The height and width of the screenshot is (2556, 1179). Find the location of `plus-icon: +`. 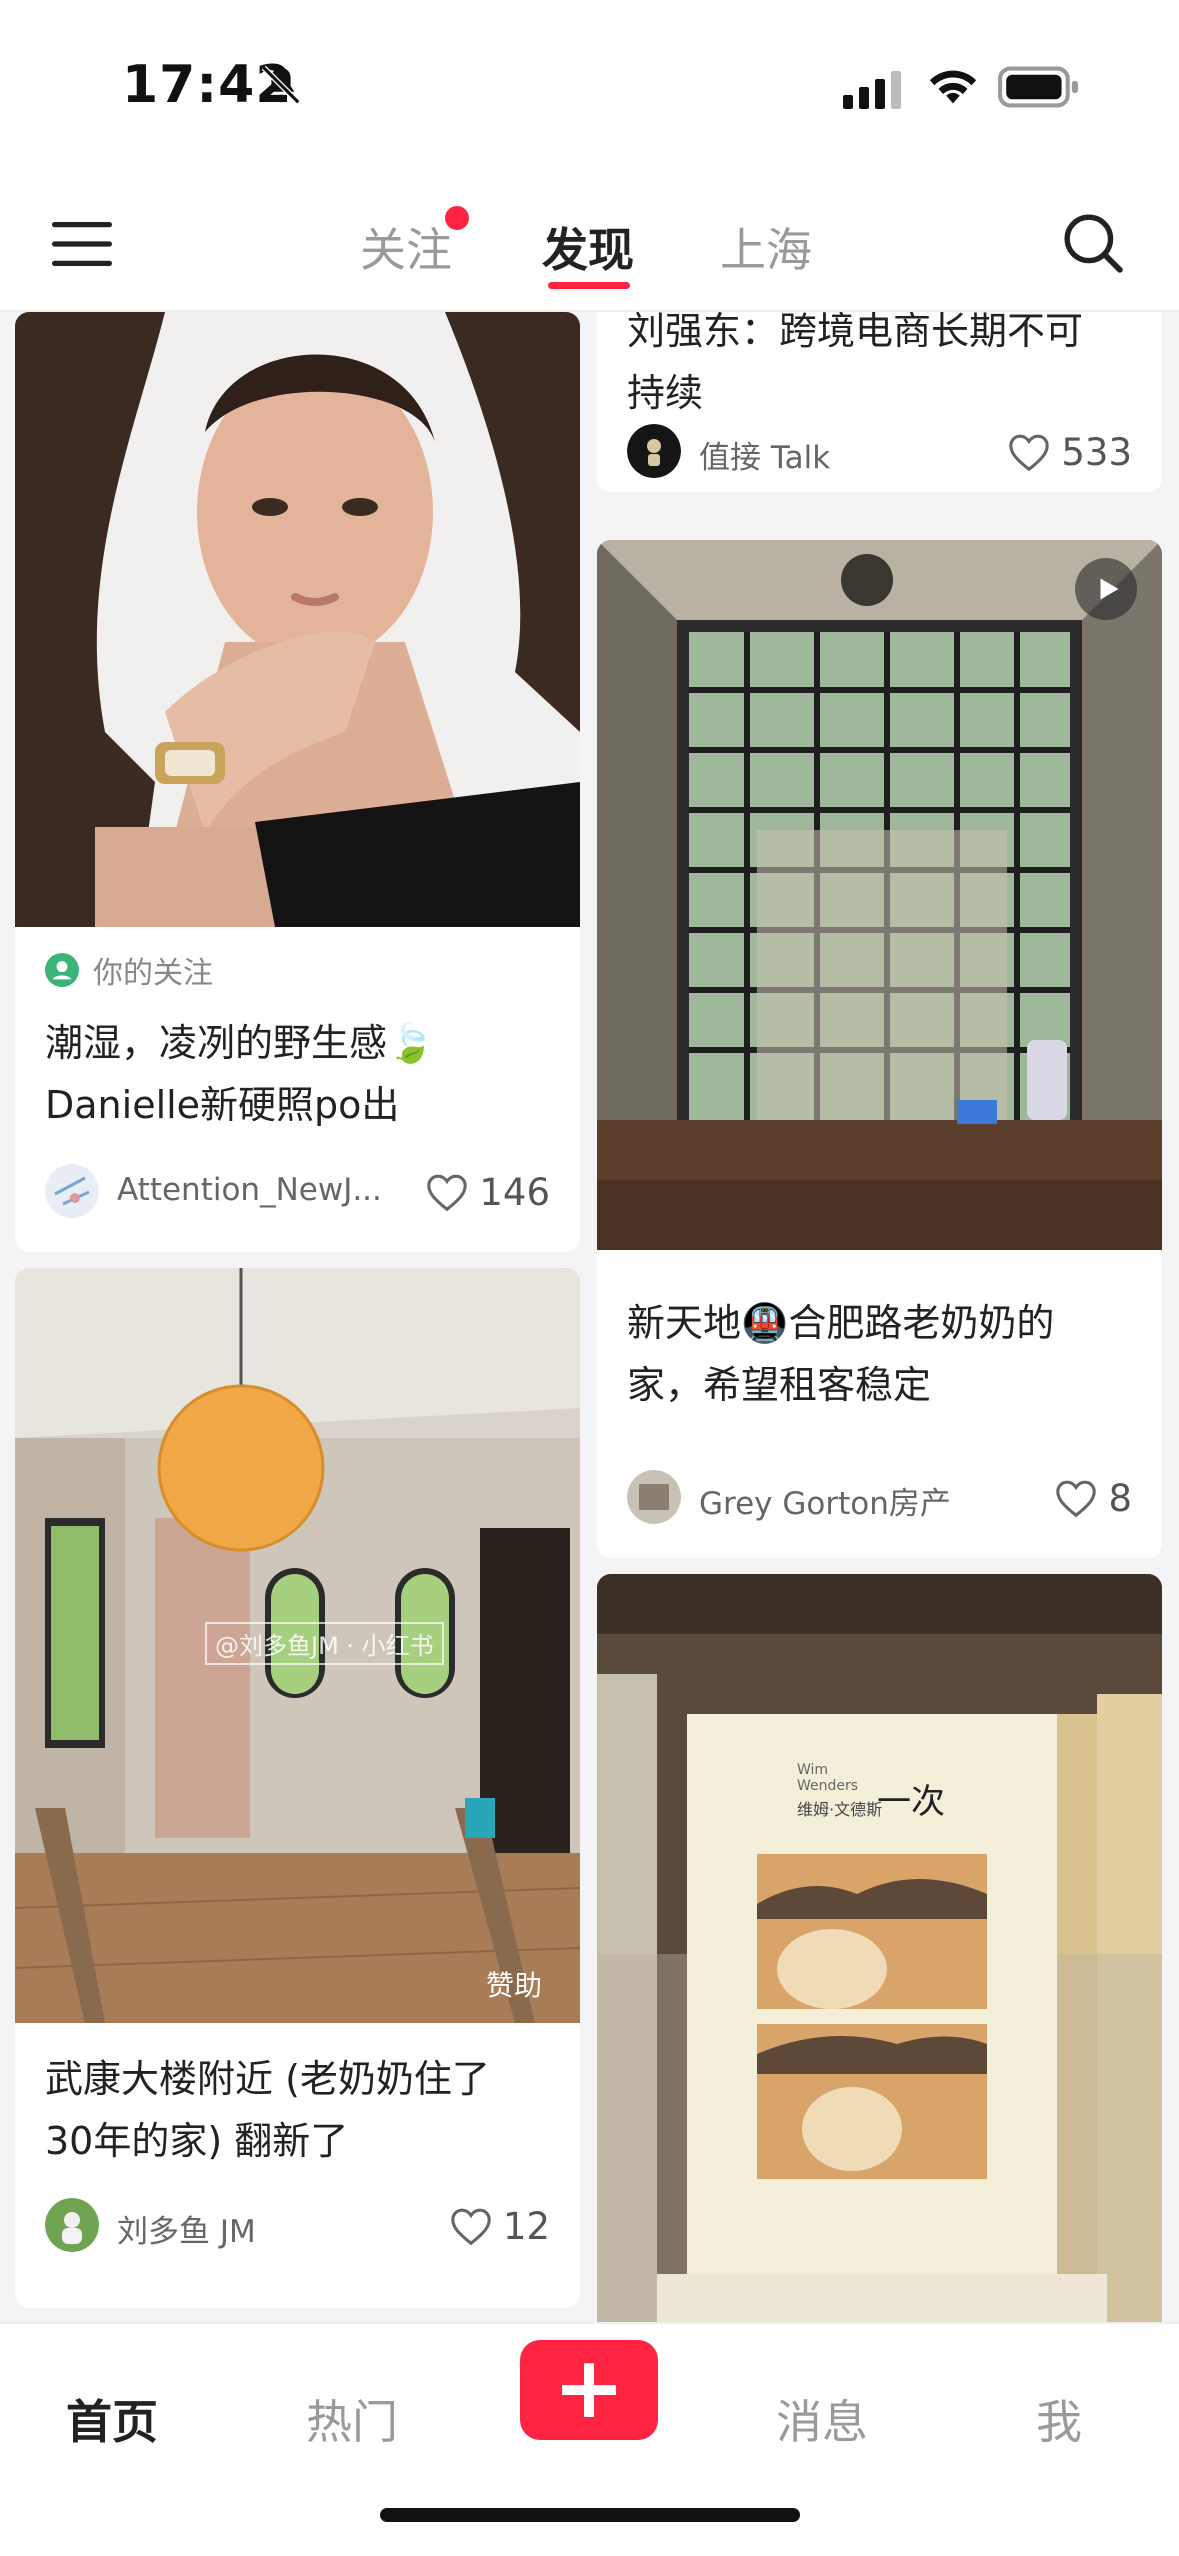

plus-icon: + is located at coordinates (589, 2388).